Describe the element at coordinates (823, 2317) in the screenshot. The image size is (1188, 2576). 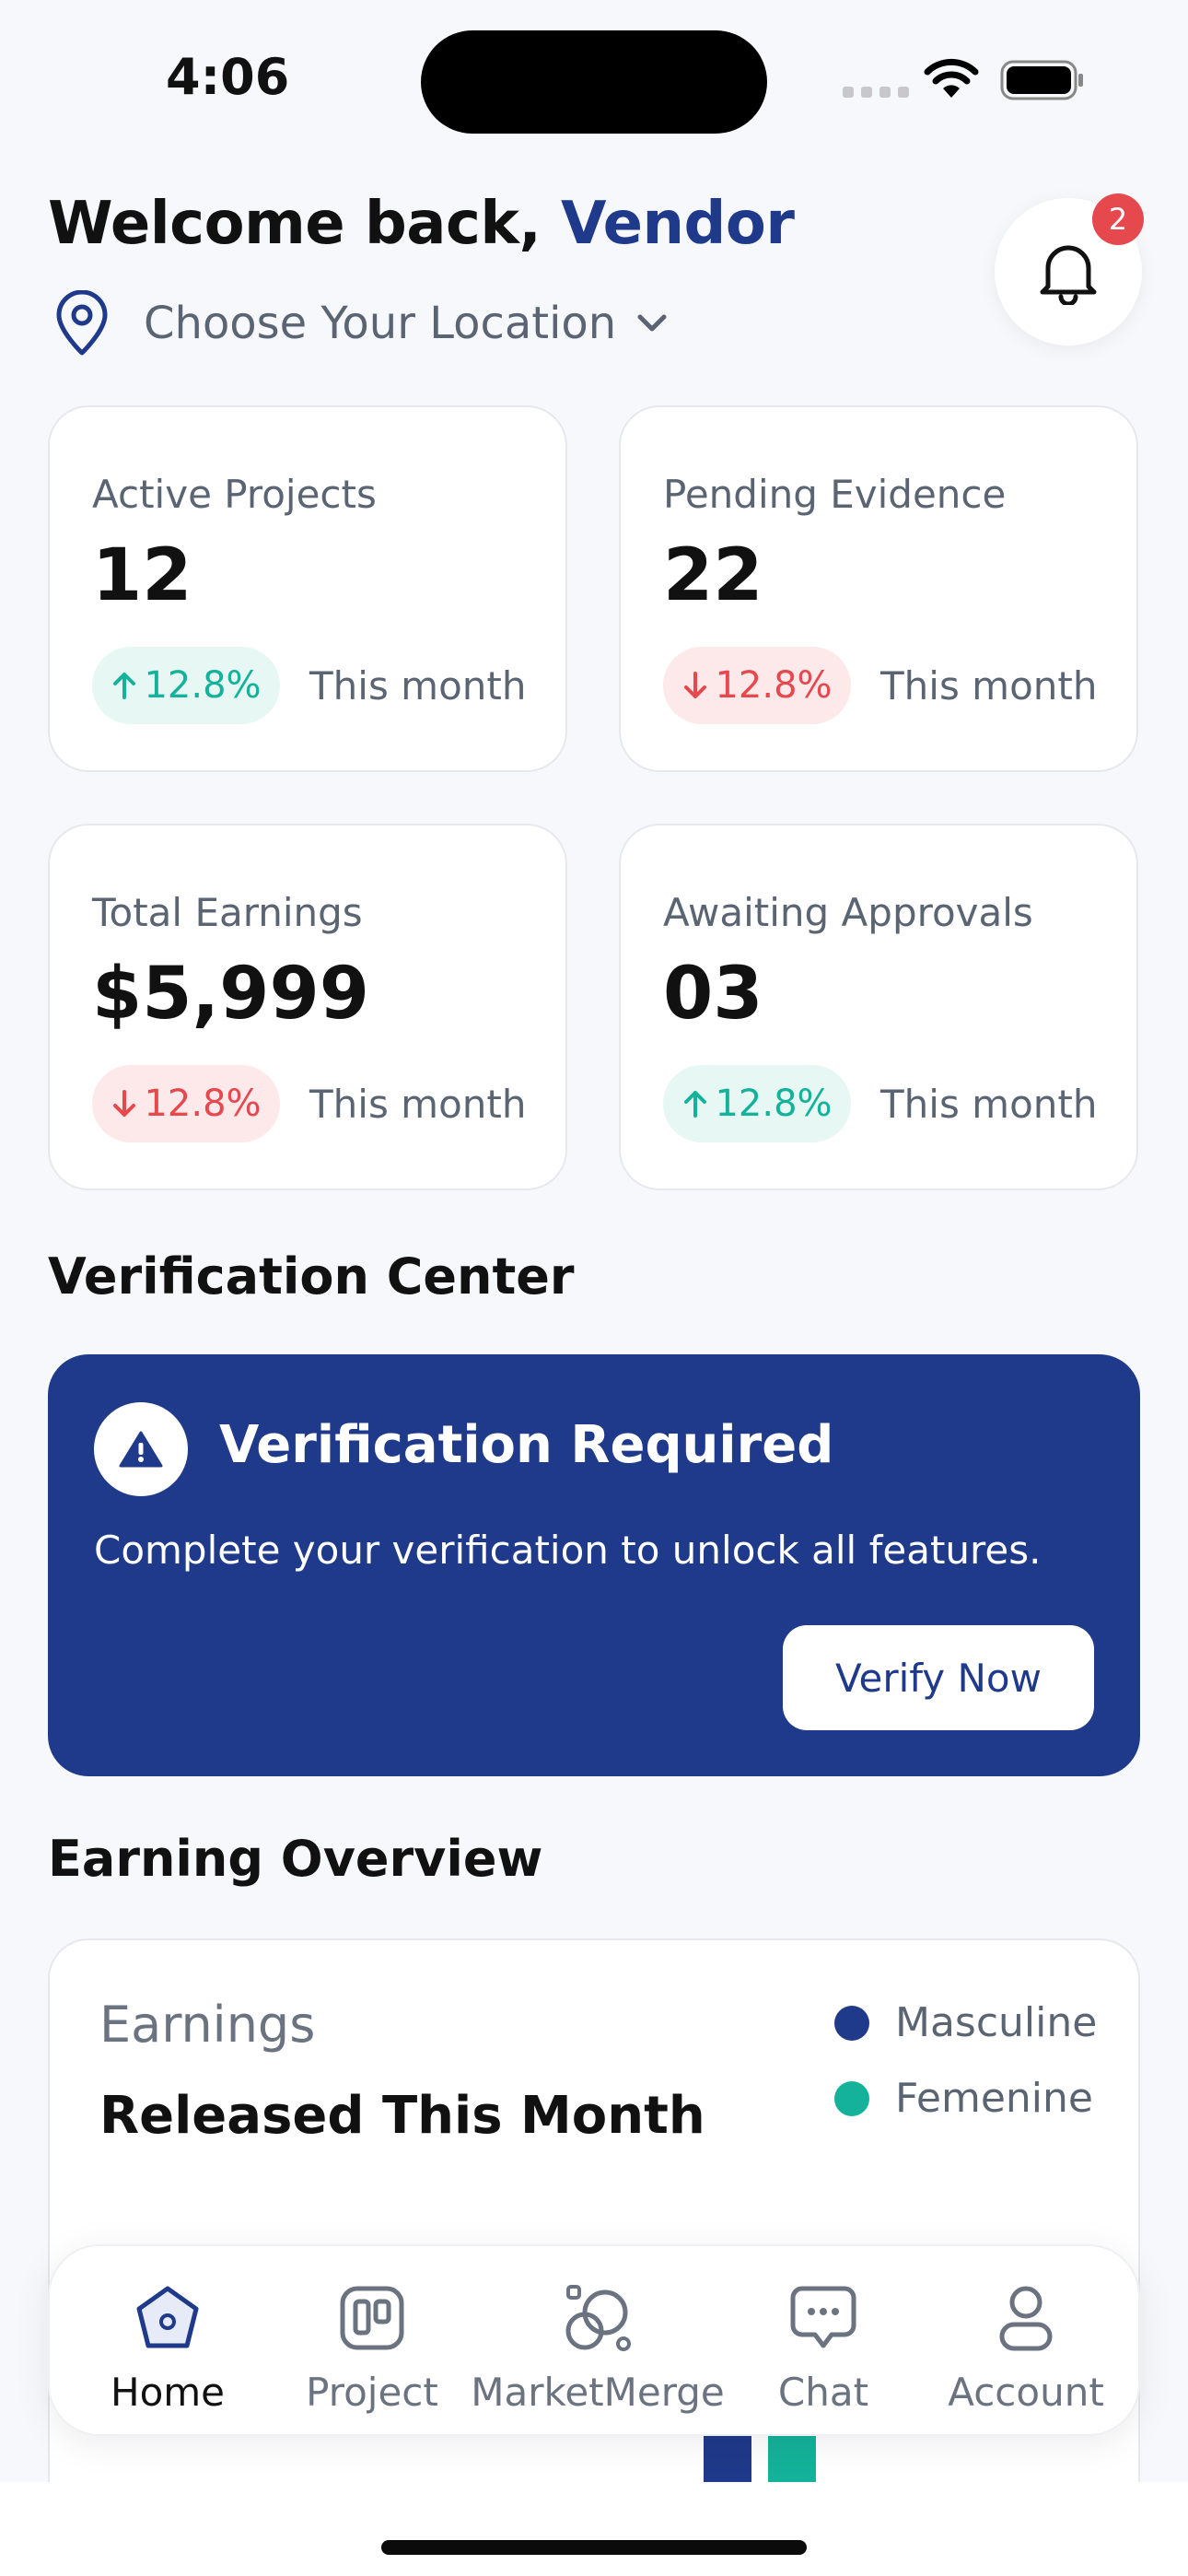
I see `chat-icon` at that location.